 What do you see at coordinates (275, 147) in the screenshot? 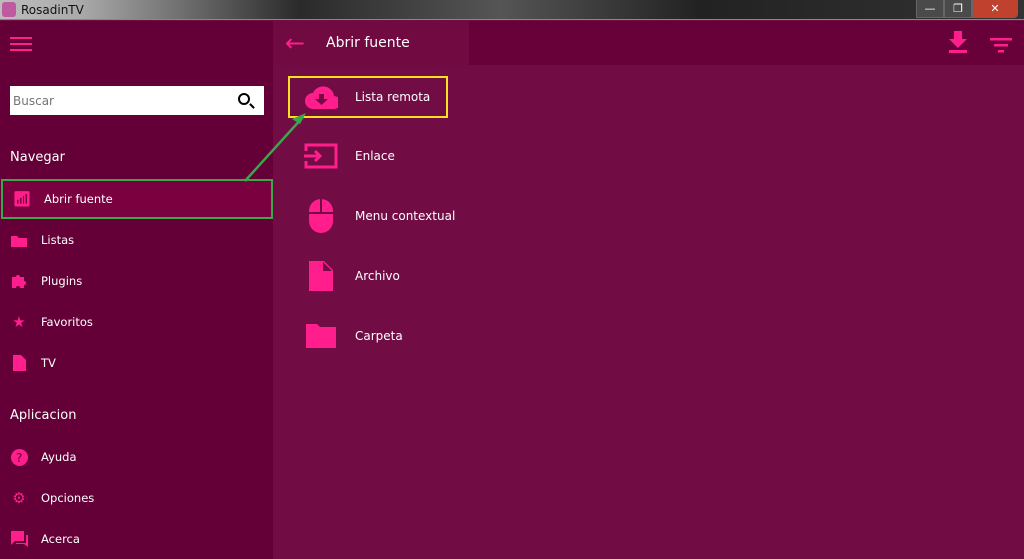
I see `annotation-arrow` at bounding box center [275, 147].